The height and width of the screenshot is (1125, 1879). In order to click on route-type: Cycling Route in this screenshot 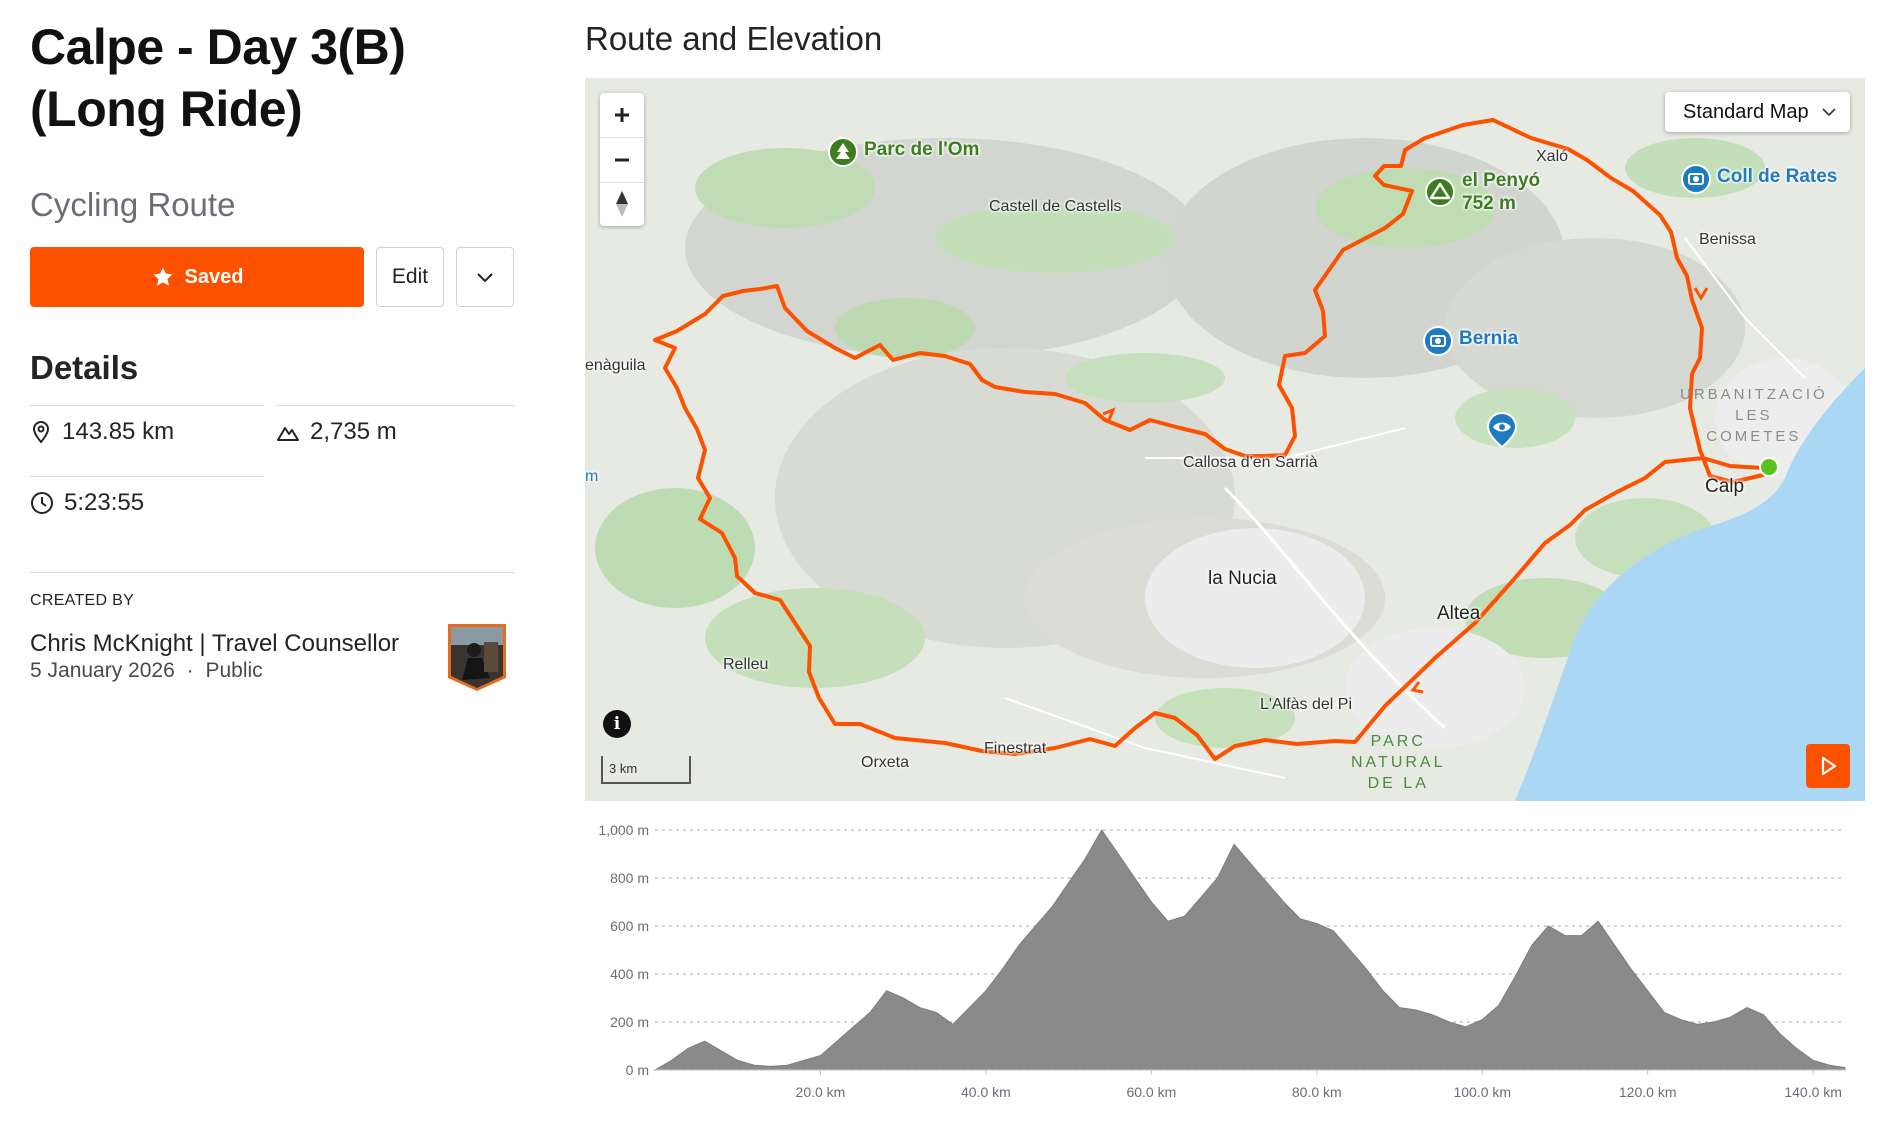, I will do `click(133, 204)`.